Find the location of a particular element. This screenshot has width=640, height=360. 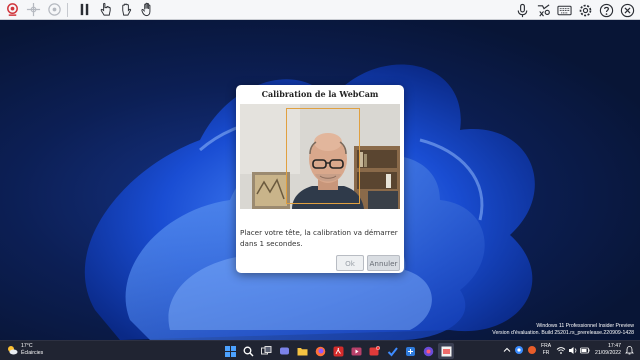

webcam-preview is located at coordinates (320, 156).